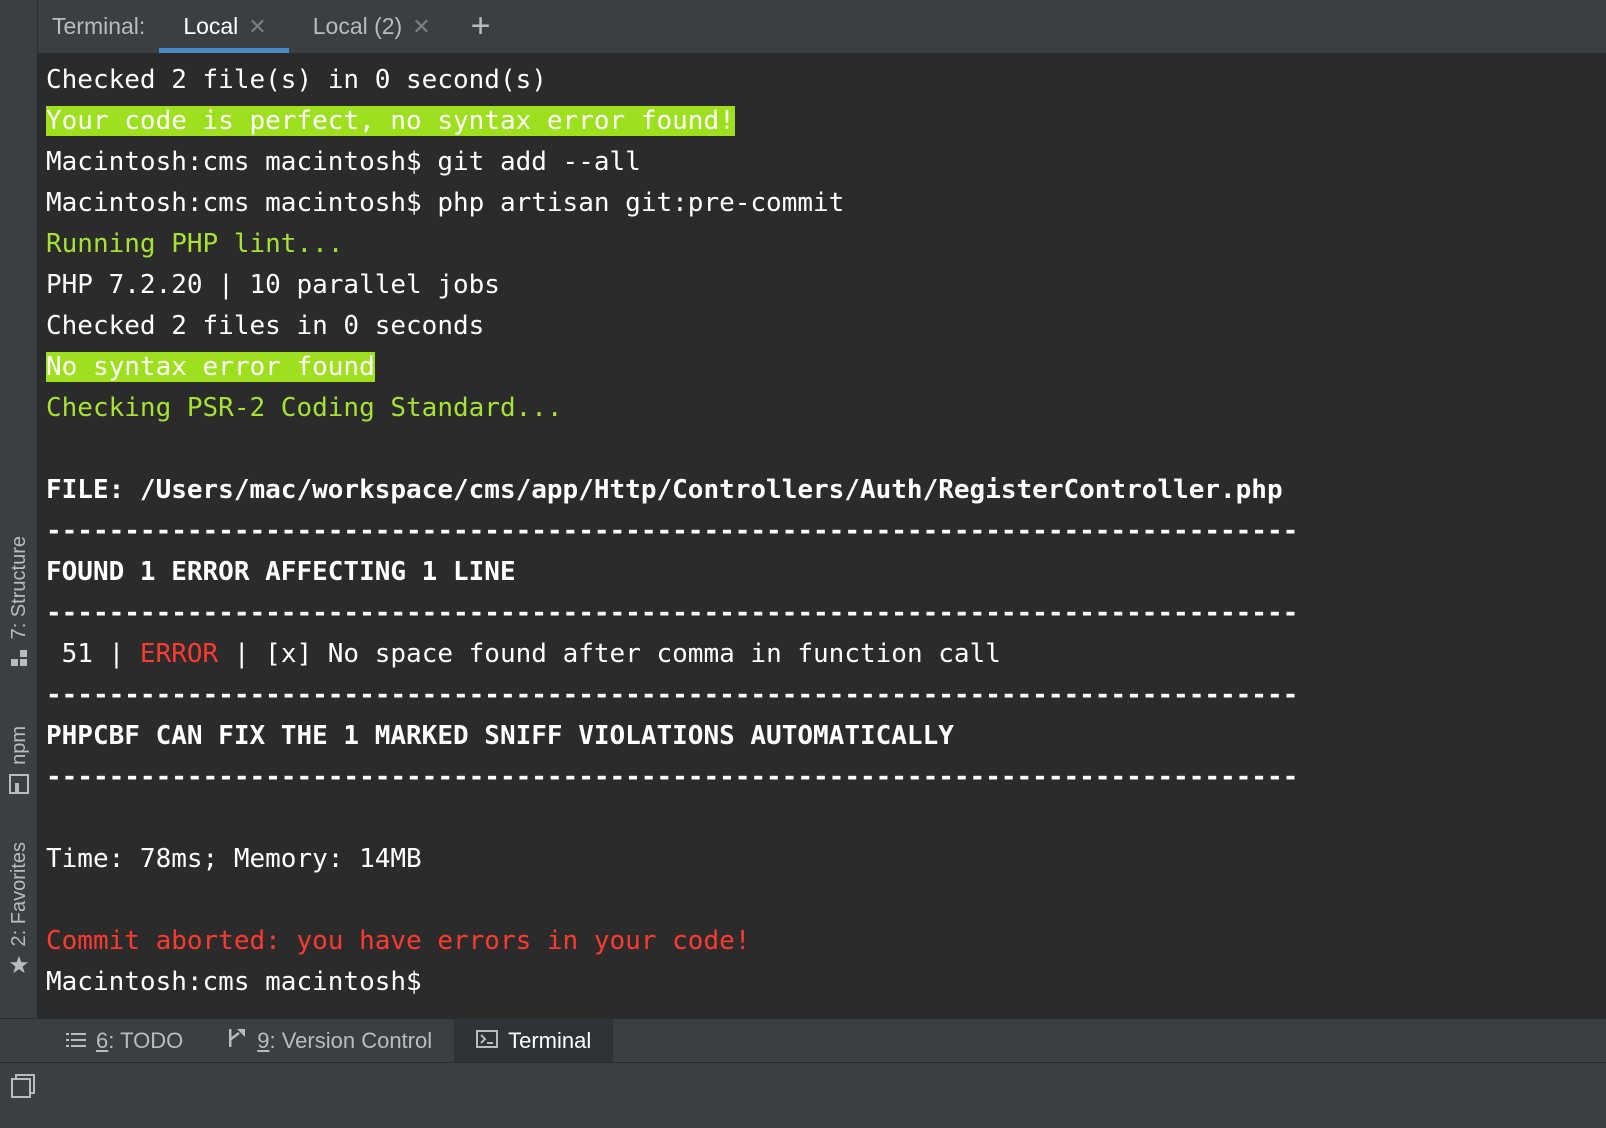 This screenshot has width=1606, height=1128. I want to click on vcs-branch-icon, so click(237, 1041).